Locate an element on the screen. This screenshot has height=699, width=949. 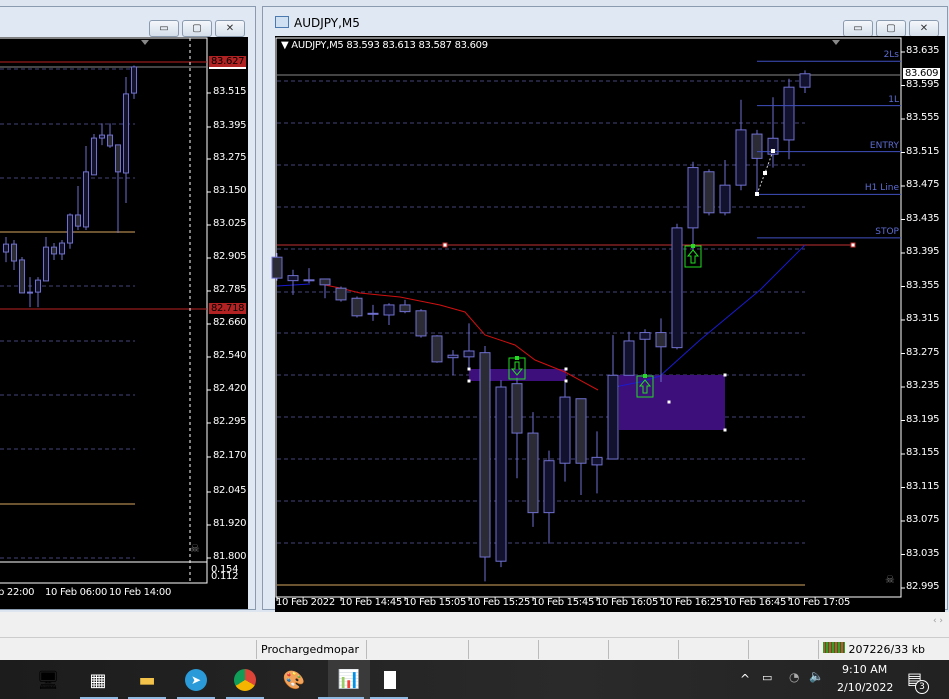
collapse-triangle-icon: ▼ is located at coordinates (286, 45).